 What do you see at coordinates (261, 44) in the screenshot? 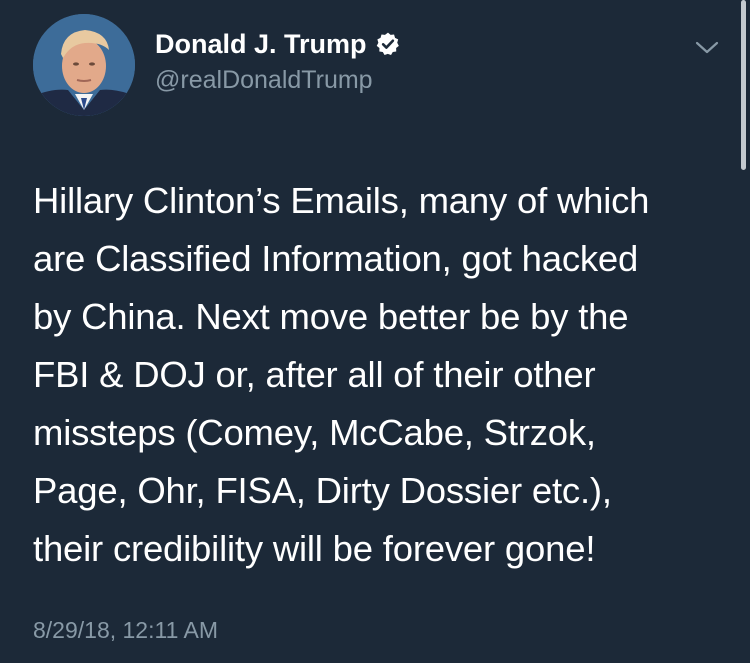
I see `author-display-name: Donald J. Trump` at bounding box center [261, 44].